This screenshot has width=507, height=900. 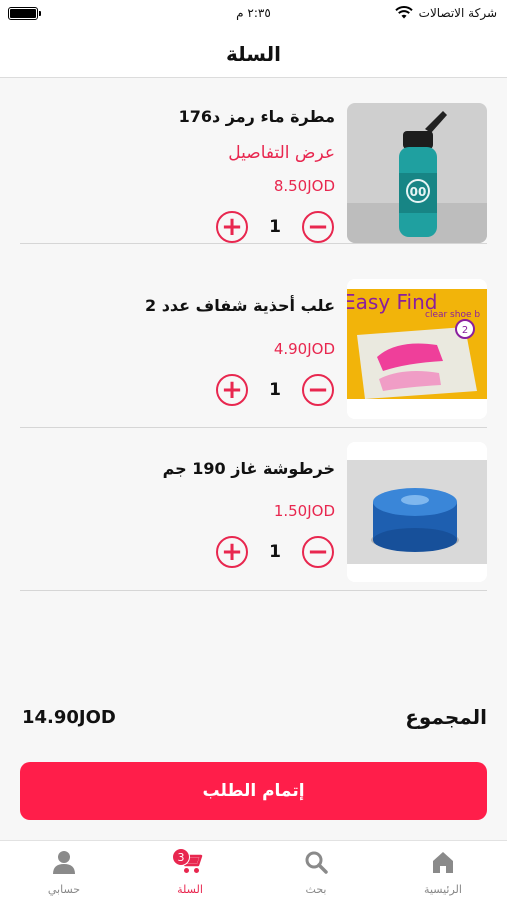 What do you see at coordinates (443, 862) in the screenshot?
I see `home-icon` at bounding box center [443, 862].